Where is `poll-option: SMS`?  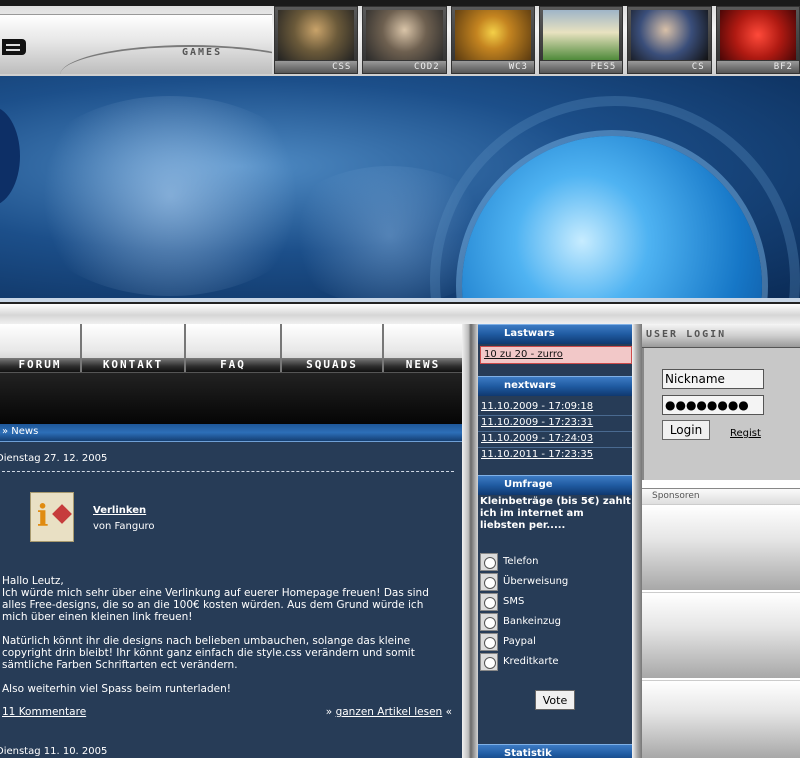 poll-option: SMS is located at coordinates (555, 602).